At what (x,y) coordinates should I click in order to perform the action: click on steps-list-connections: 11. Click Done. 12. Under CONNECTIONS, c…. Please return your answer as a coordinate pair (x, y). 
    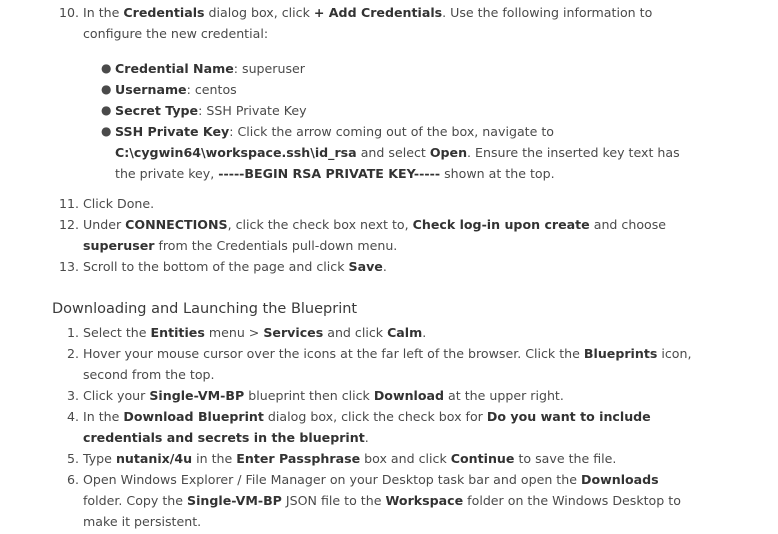
    Looking at the image, I should click on (350, 235).